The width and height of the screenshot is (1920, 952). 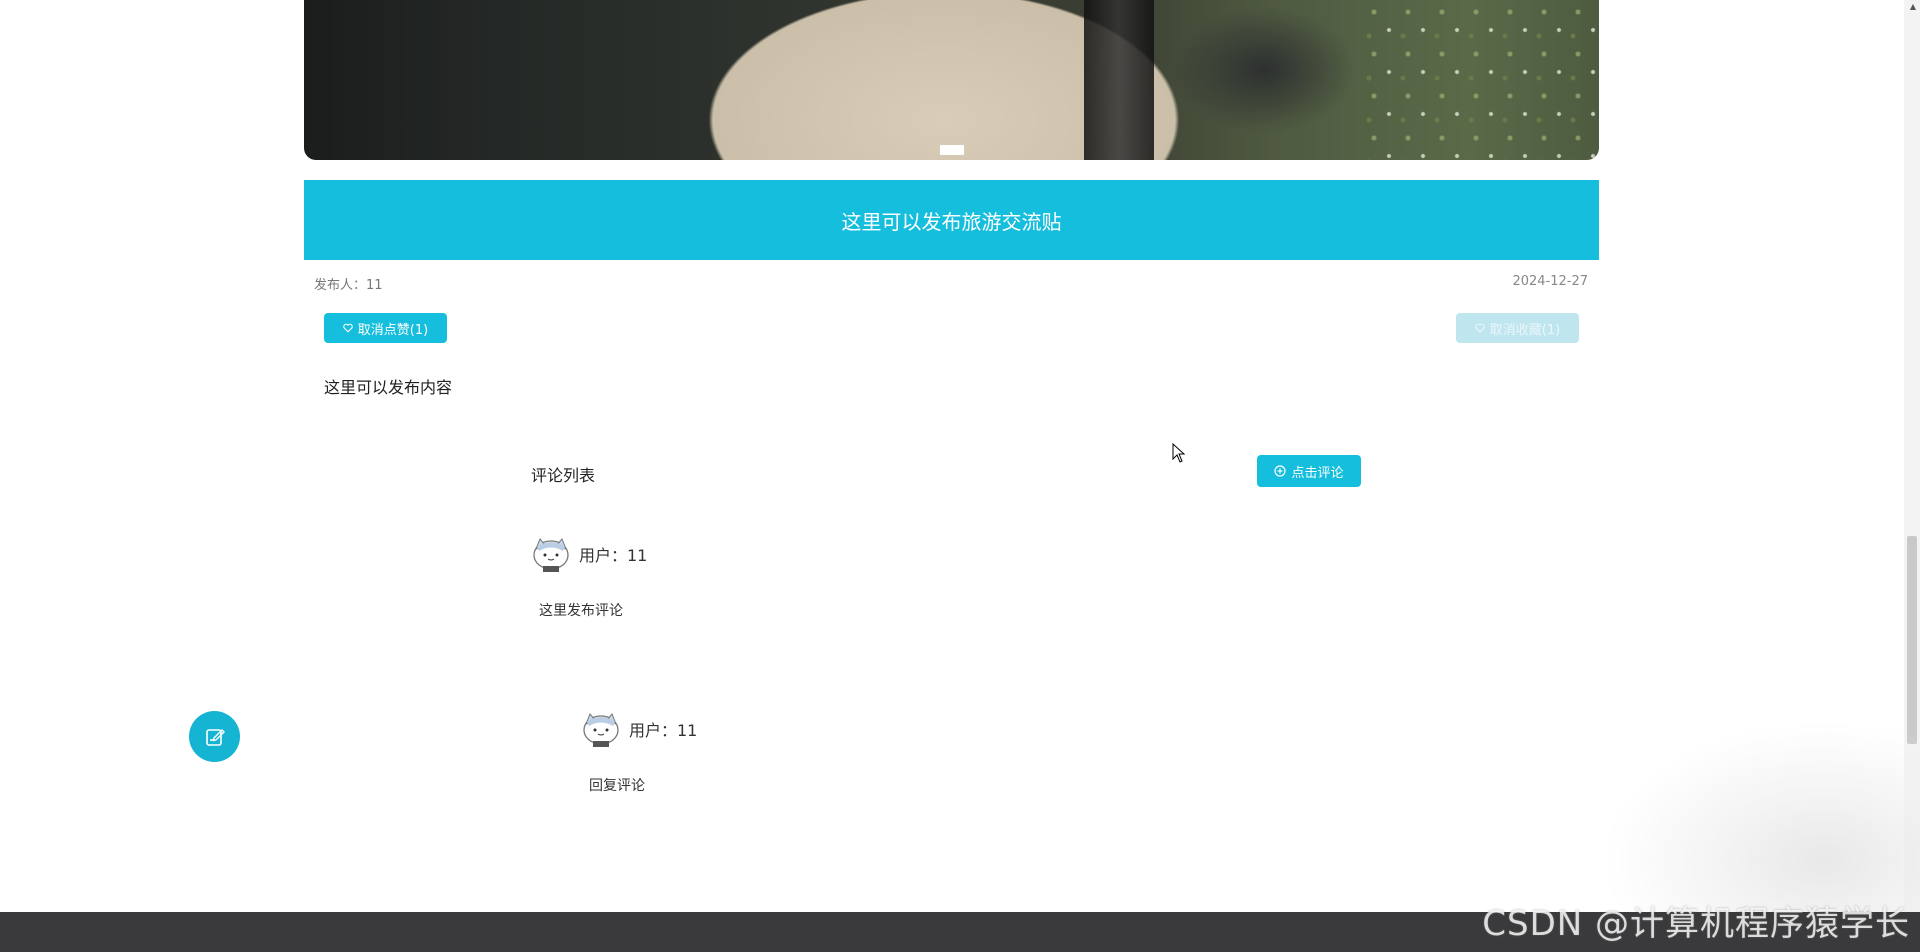 What do you see at coordinates (581, 611) in the screenshot?
I see `comment-text: 这里发布评论` at bounding box center [581, 611].